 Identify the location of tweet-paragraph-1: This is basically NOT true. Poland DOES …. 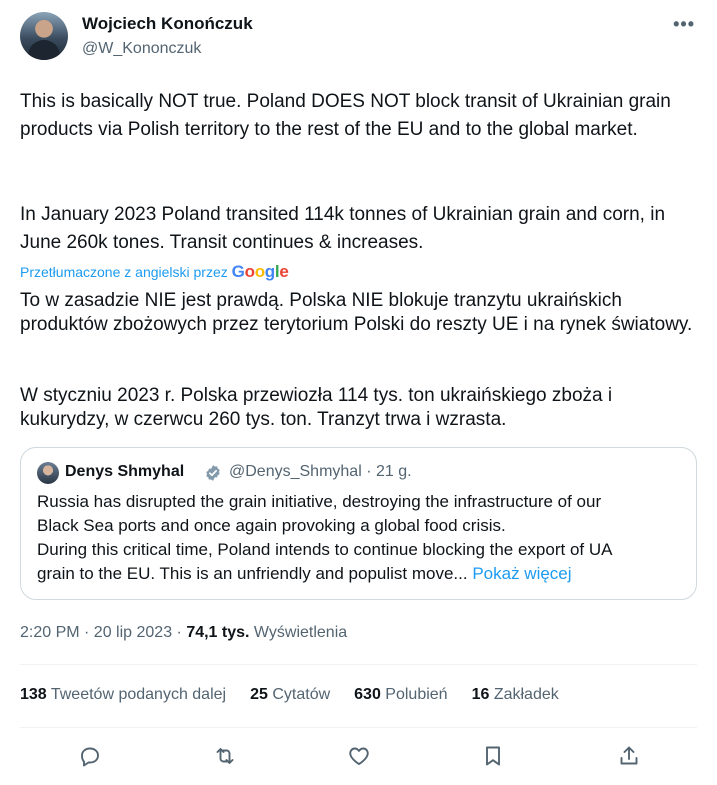
(345, 115).